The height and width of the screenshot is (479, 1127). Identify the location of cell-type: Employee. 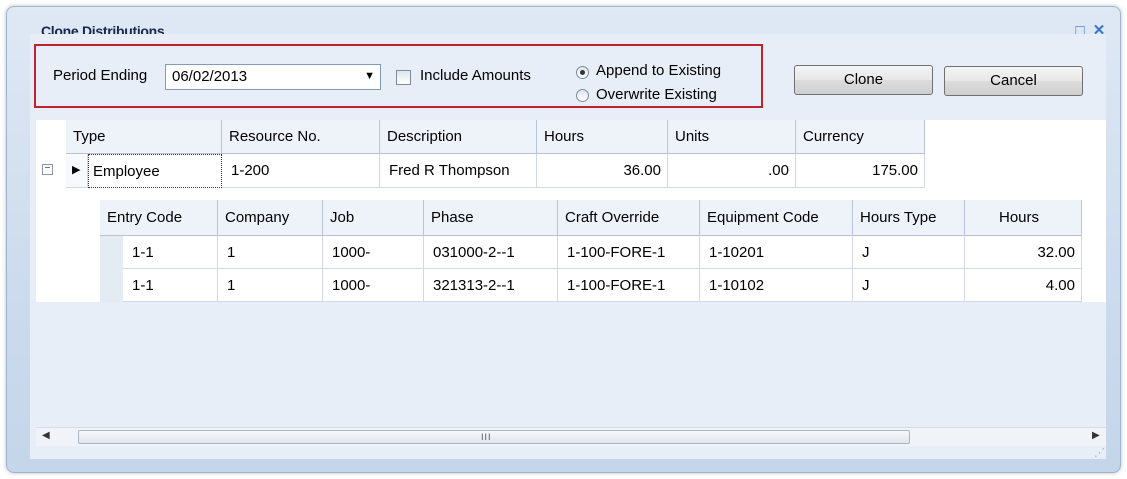
(155, 171).